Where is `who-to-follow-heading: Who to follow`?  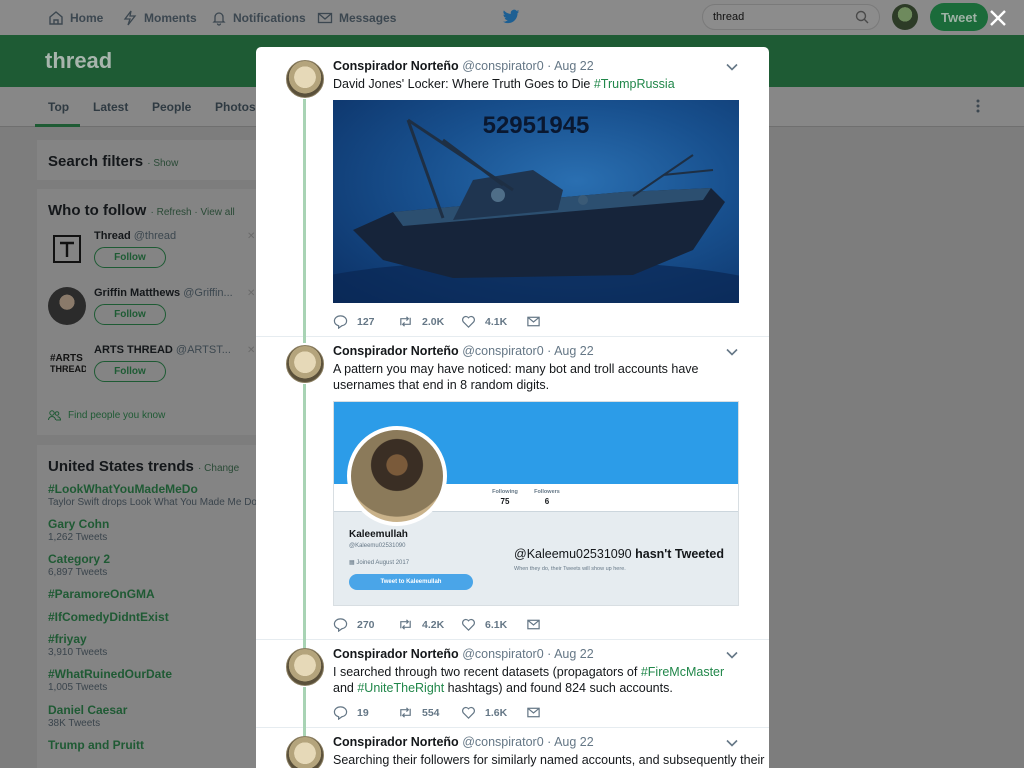 who-to-follow-heading: Who to follow is located at coordinates (97, 210).